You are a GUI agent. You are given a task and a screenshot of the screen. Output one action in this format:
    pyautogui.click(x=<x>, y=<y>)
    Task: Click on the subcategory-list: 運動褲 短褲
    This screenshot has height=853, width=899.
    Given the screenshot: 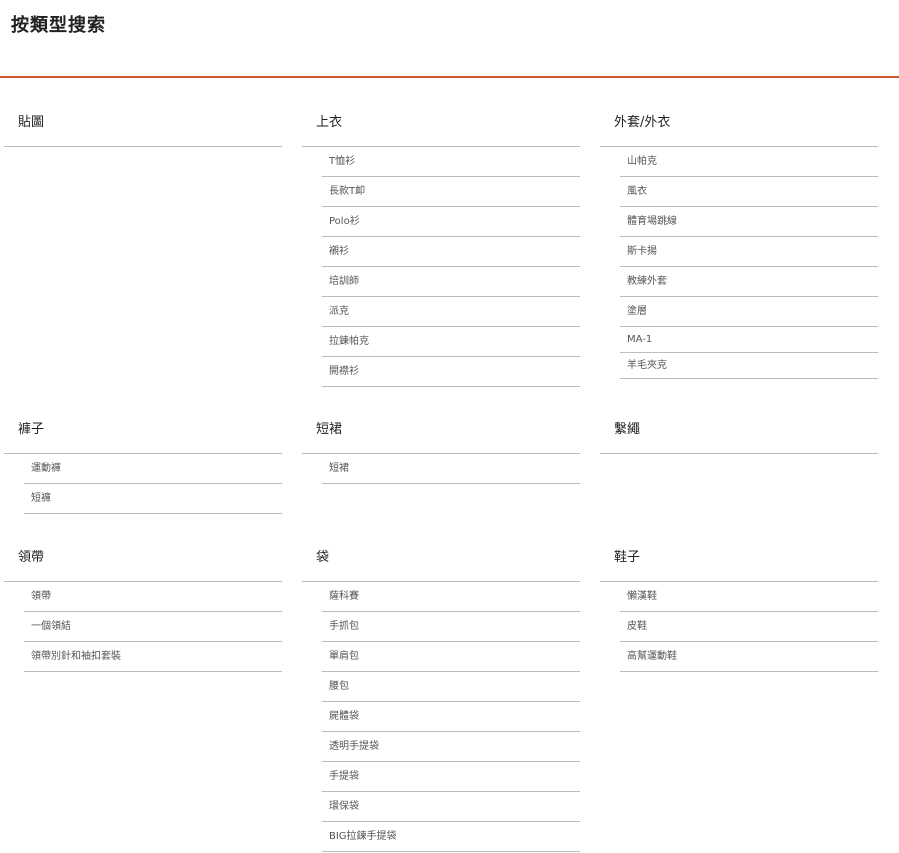 What is the action you would take?
    pyautogui.click(x=143, y=484)
    